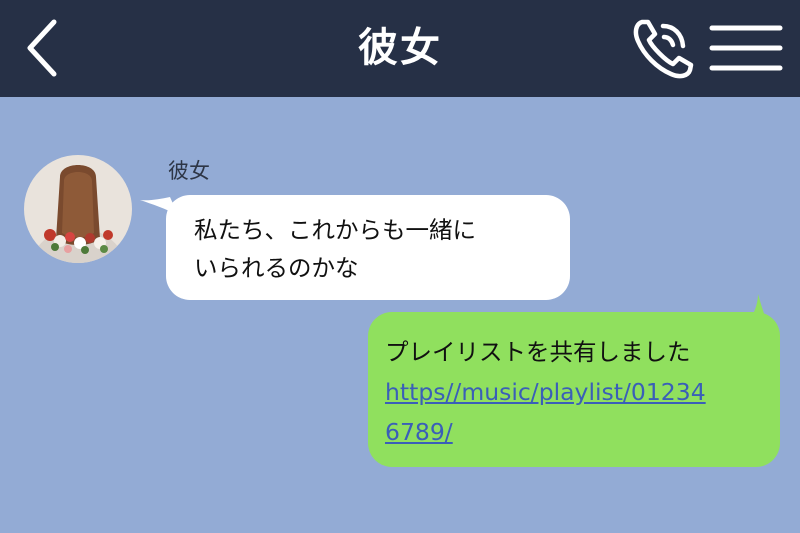 This screenshot has height=533, width=800. I want to click on incoming-message-bubble: 私たち、これからも一緒に いられるのかな, so click(368, 247).